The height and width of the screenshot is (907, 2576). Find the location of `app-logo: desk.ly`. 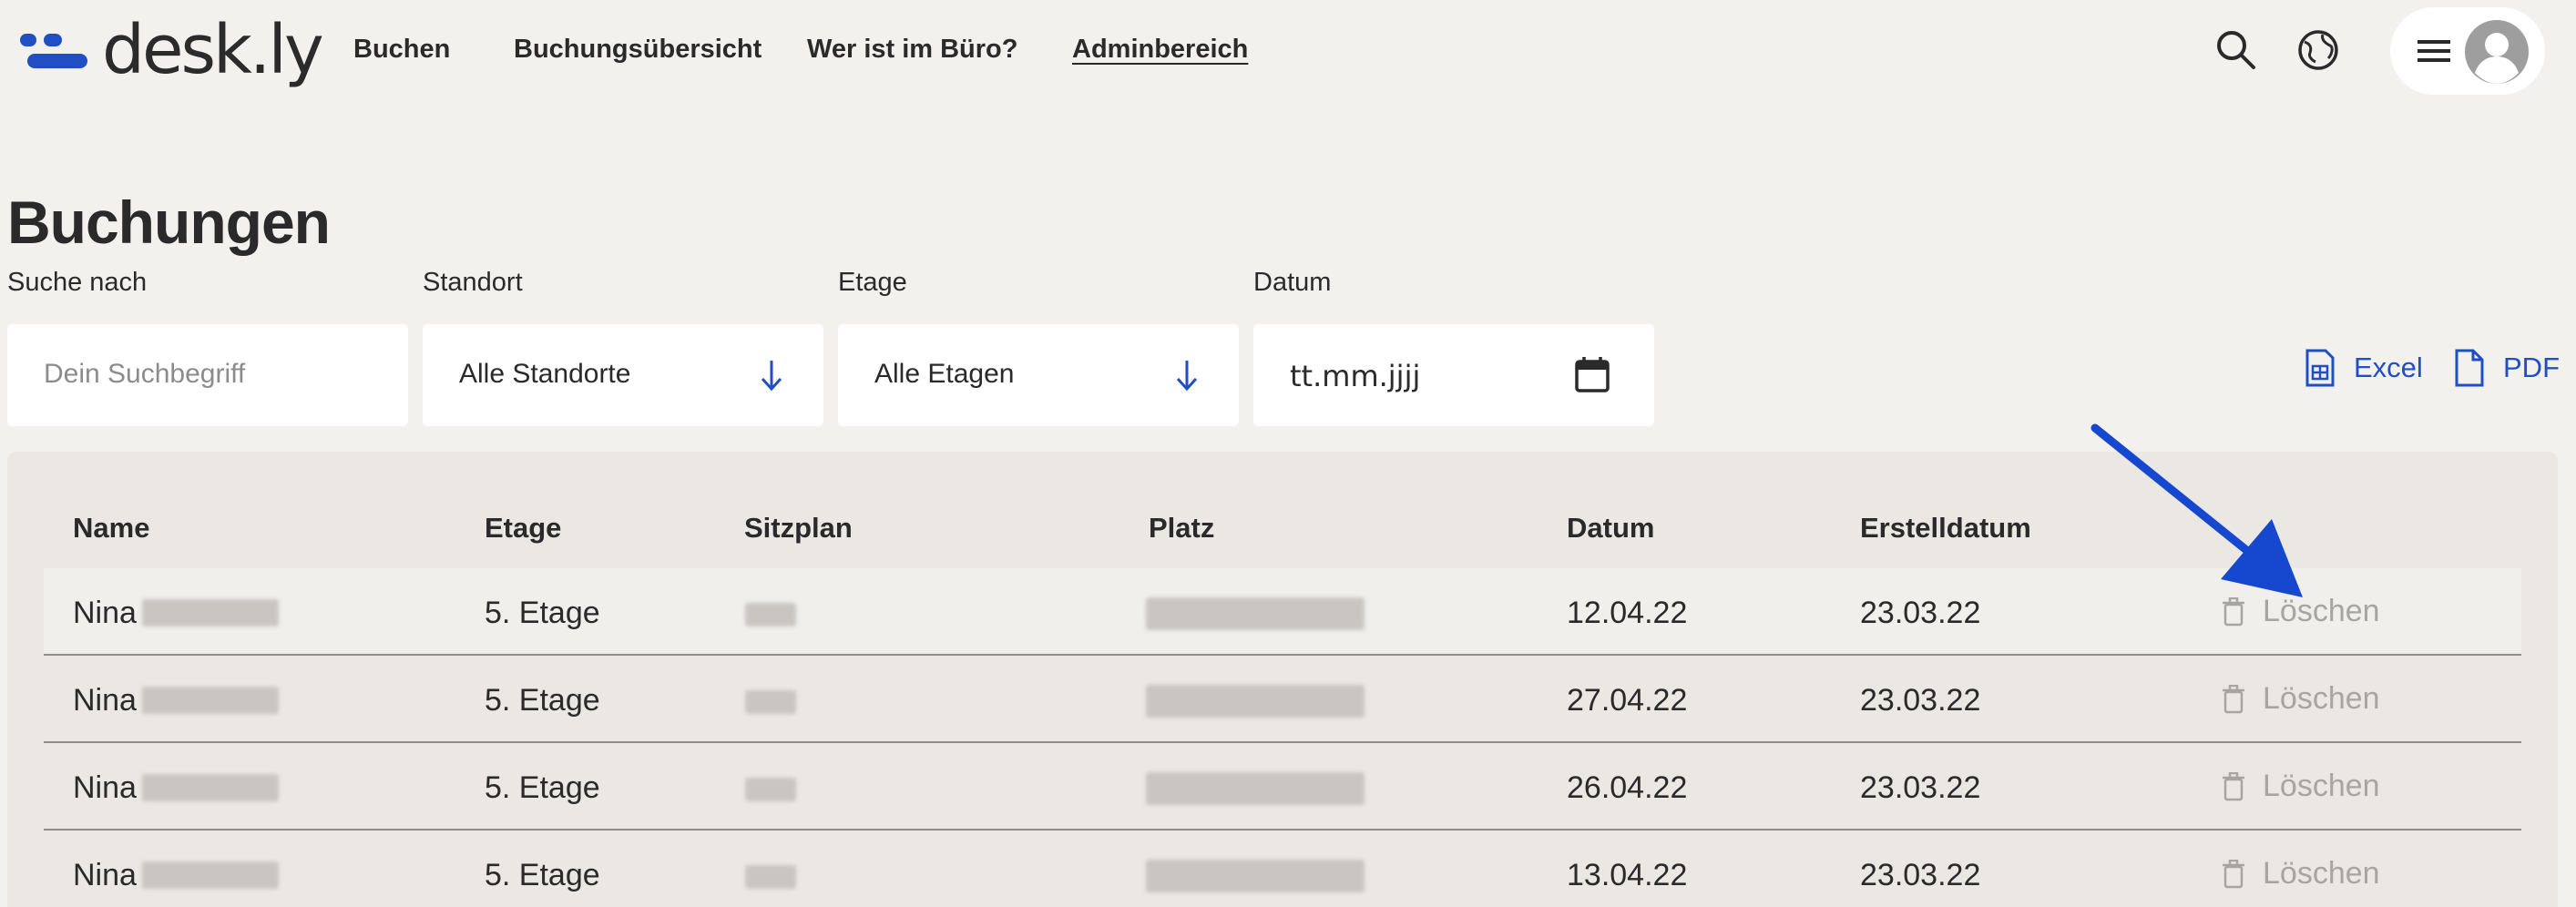

app-logo: desk.ly is located at coordinates (172, 50).